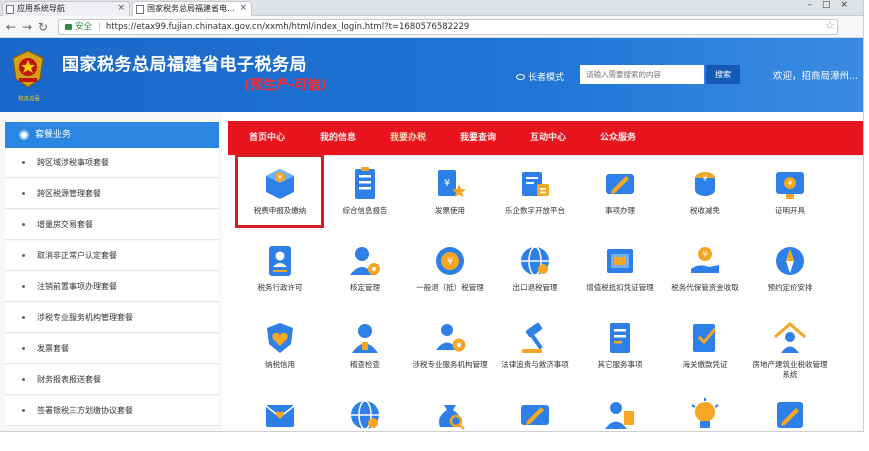 Image resolution: width=869 pixels, height=451 pixels. I want to click on service-tile: 出口退税管理, so click(535, 273).